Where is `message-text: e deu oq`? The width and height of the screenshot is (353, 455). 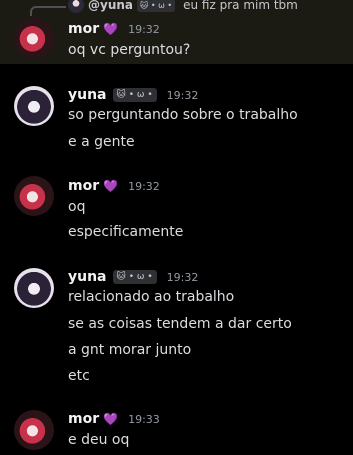 message-text: e deu oq is located at coordinates (99, 440).